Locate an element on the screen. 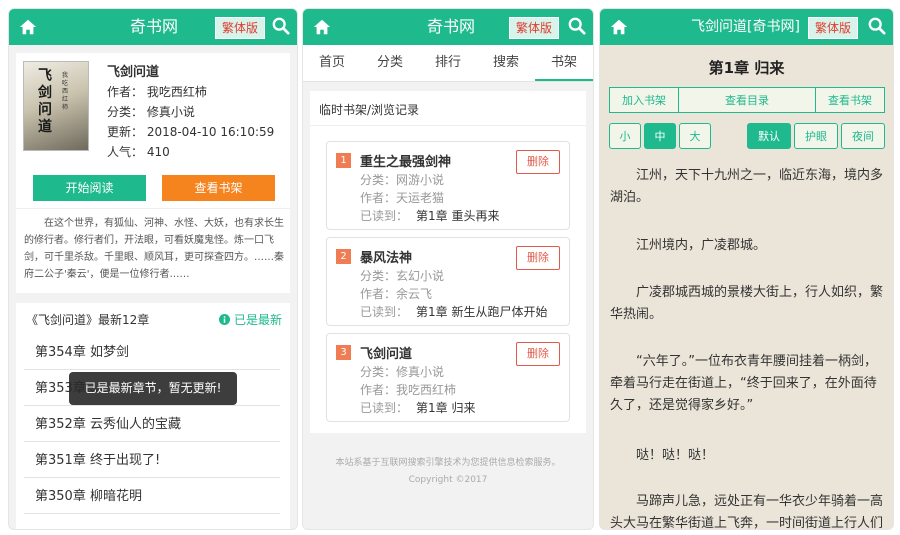 This screenshot has width=900, height=535. chapter-row: 第352章 云秀仙人的宝藏 is located at coordinates (152, 424).